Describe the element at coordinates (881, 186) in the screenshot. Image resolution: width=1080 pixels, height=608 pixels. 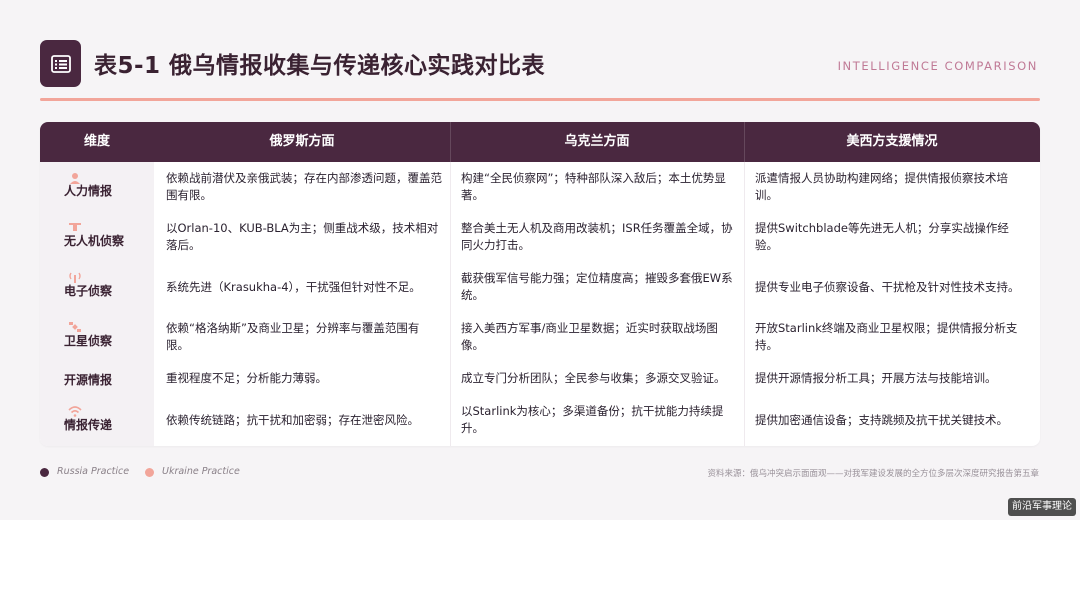
I see `west-cell: 派遣情报人员协助构建网络；提供情报侦察技术培训。` at that location.